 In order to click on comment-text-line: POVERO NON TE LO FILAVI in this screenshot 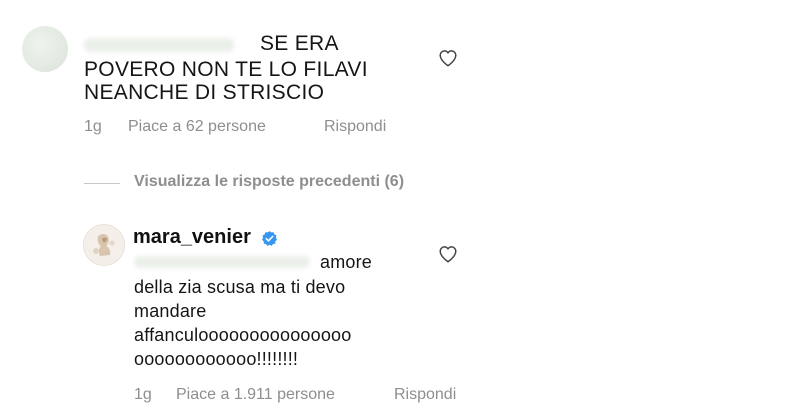, I will do `click(226, 69)`.